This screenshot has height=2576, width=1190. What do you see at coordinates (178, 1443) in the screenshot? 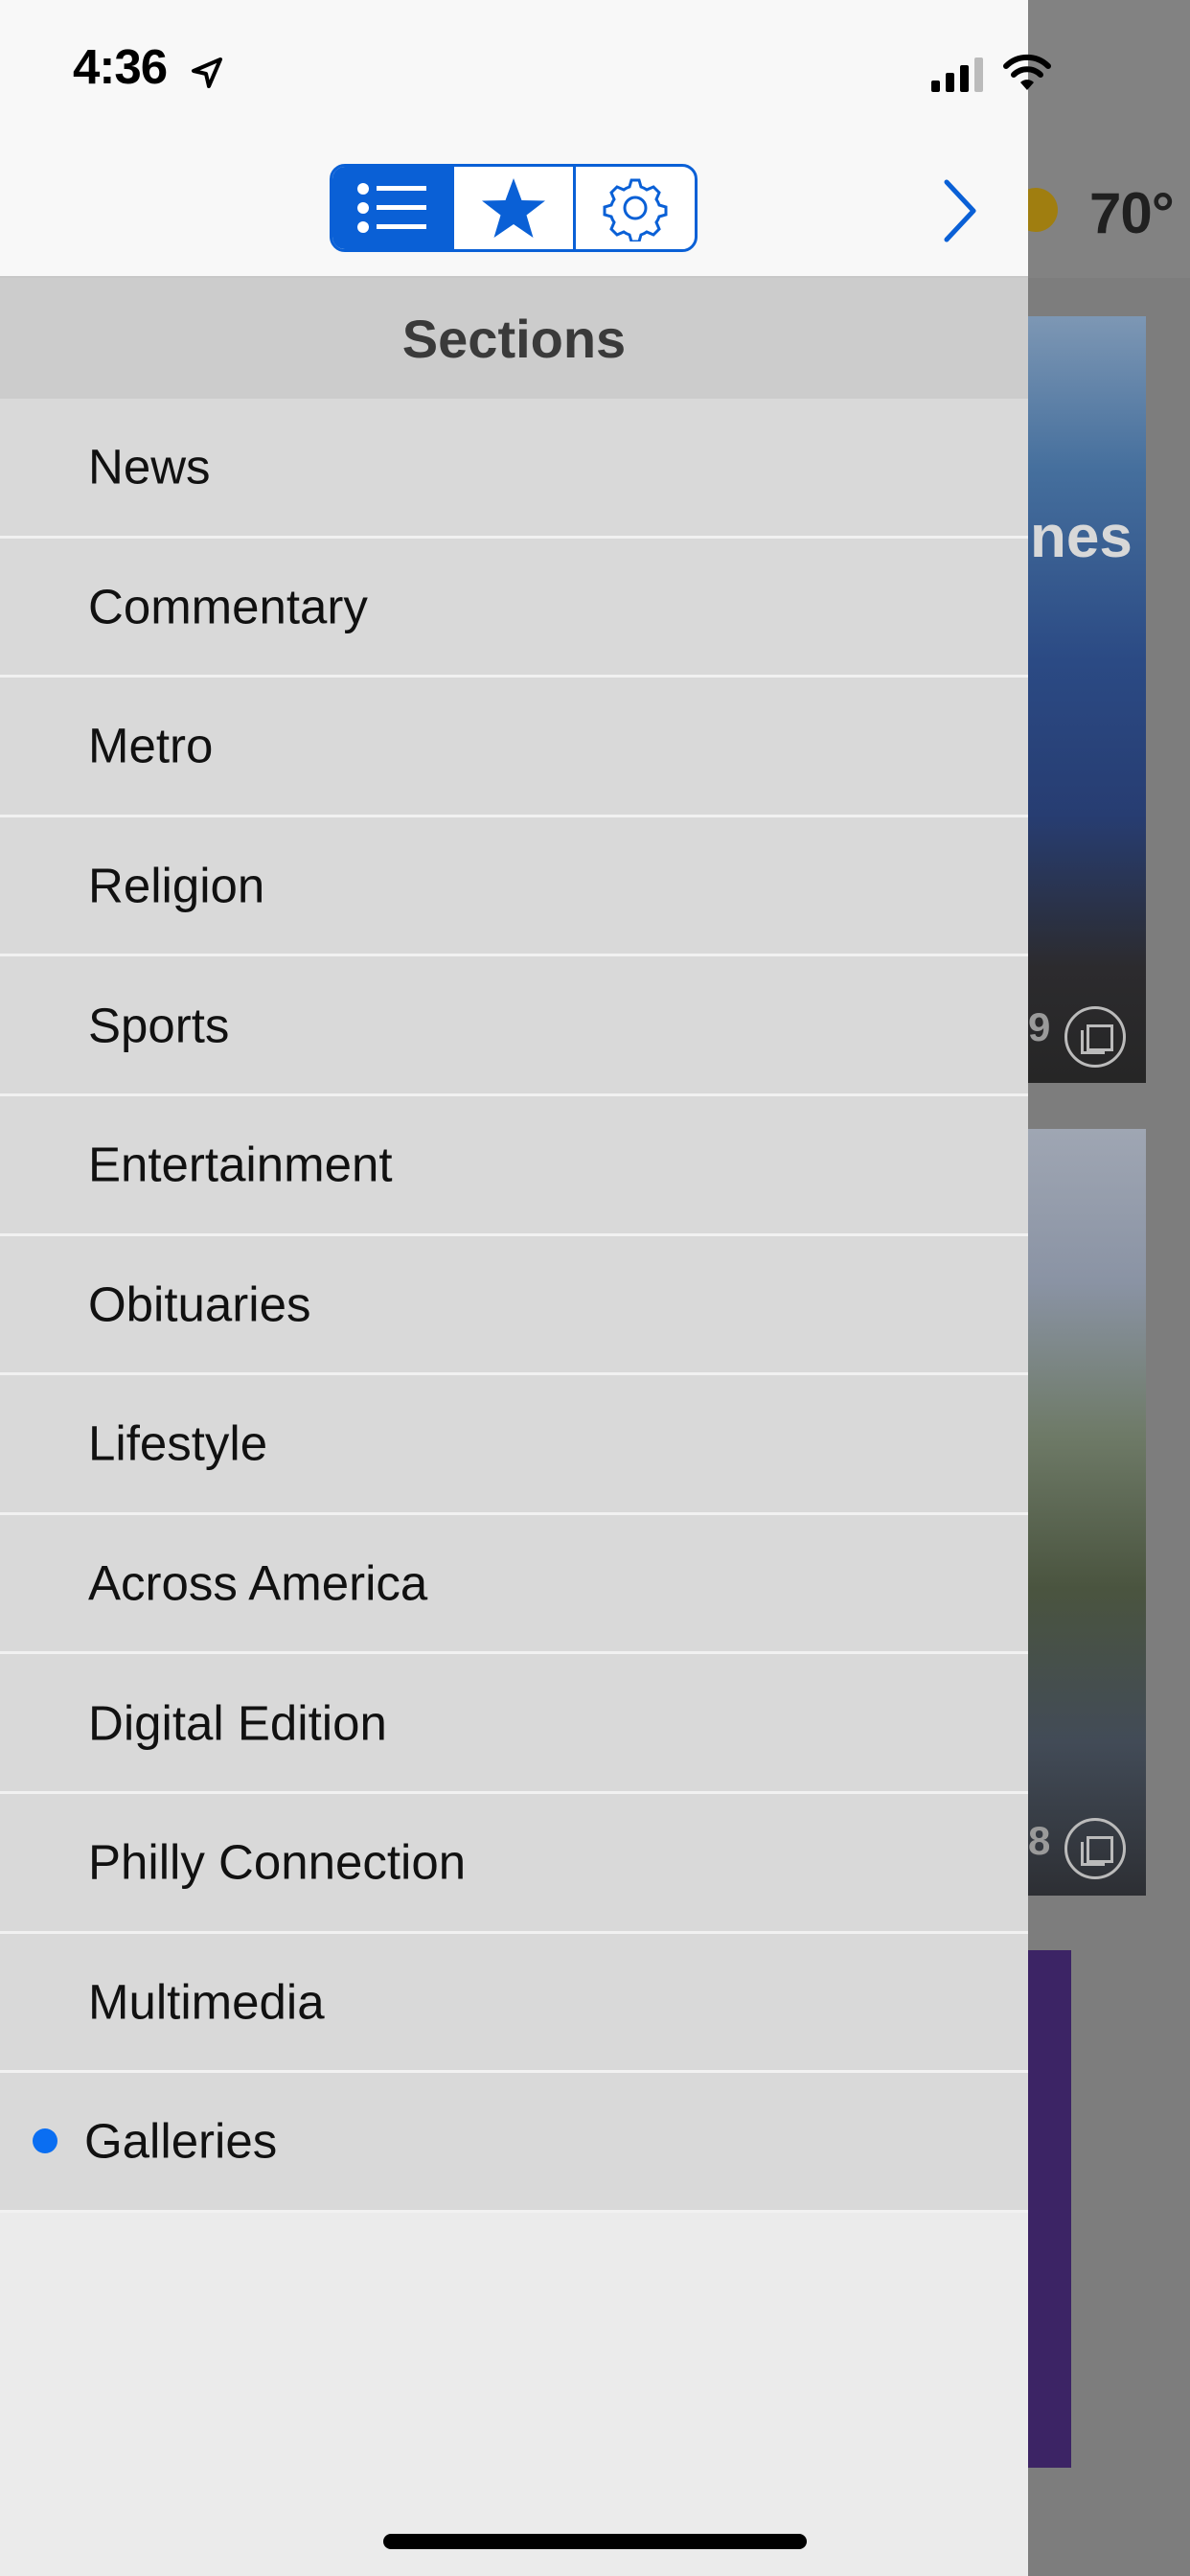
I see `section-item-label: Lifestyle` at bounding box center [178, 1443].